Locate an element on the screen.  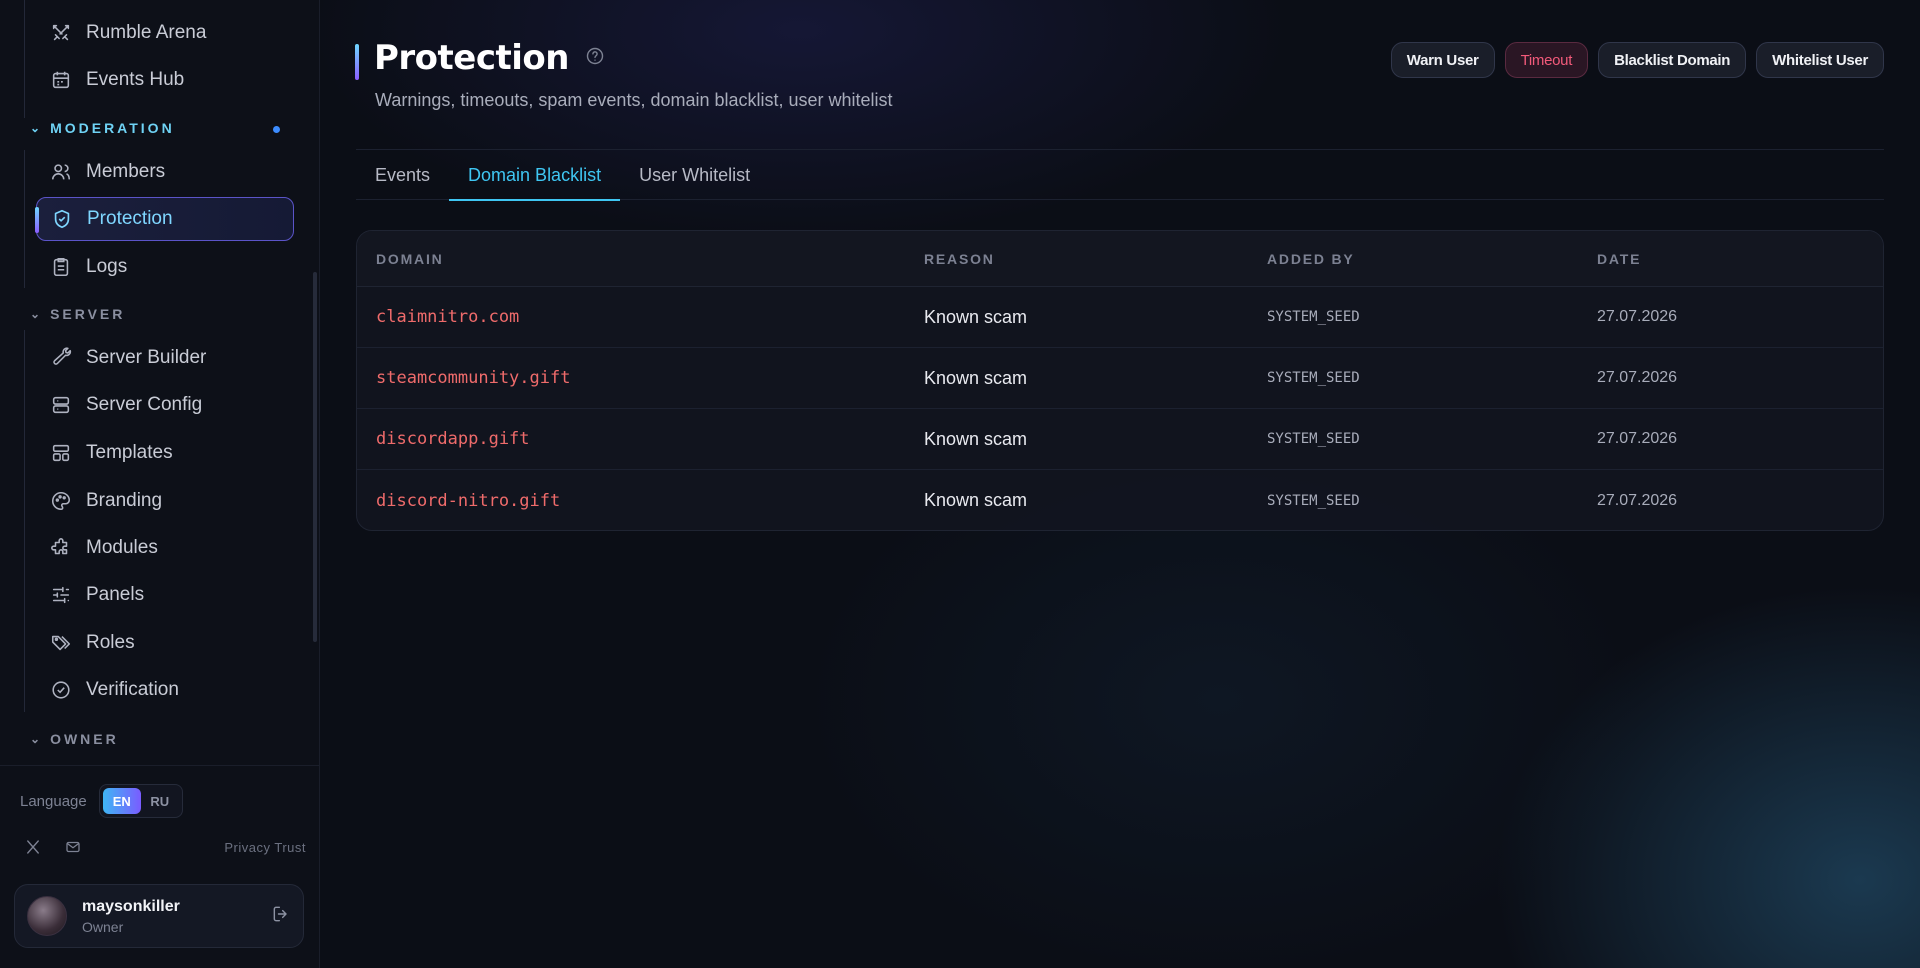
sidebar-item-rumble-arena: Rumble Arena is located at coordinates (165, 33).